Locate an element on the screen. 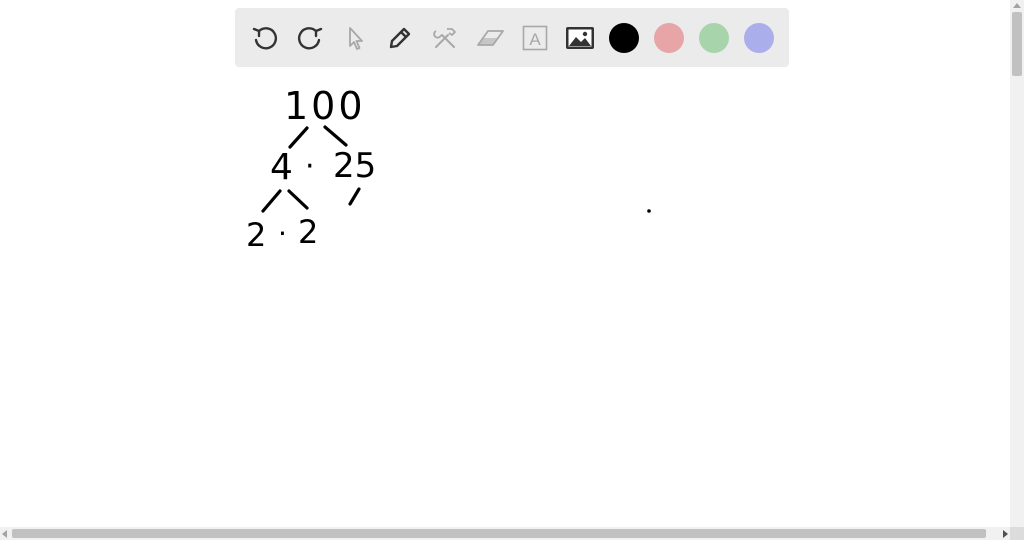 The image size is (1024, 540). handwritten-factor-tree: 100 4 · 25 2 · 2 is located at coordinates (448, 169).